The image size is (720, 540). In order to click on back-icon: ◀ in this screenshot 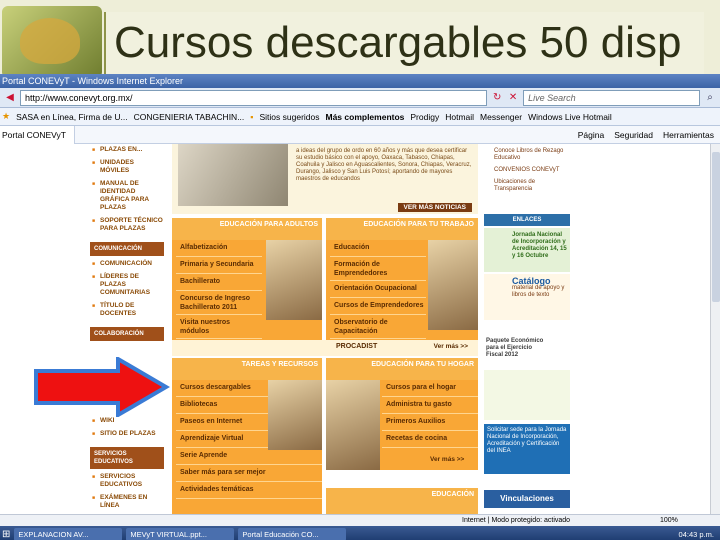, I will do `click(10, 98)`.